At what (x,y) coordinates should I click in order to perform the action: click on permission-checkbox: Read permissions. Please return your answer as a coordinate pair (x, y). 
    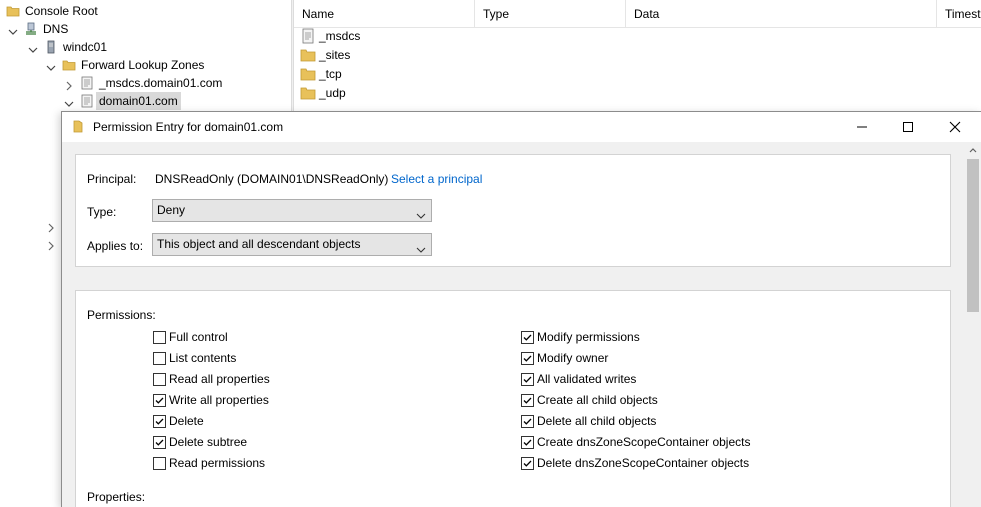
    Looking at the image, I should click on (209, 463).